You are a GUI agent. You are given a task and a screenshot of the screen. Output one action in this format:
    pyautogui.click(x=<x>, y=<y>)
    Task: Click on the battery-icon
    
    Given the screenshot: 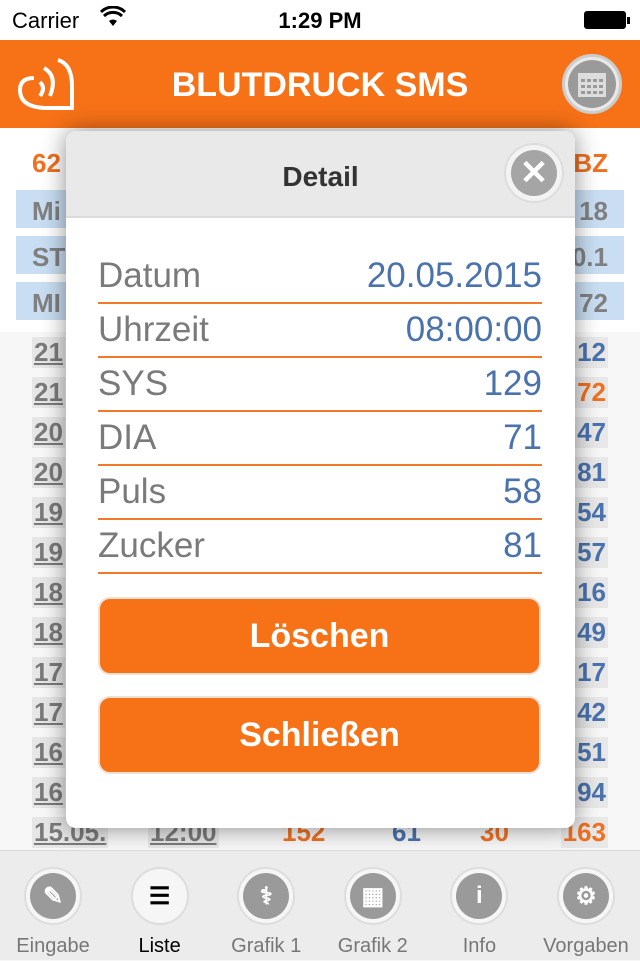 What is the action you would take?
    pyautogui.click(x=607, y=20)
    